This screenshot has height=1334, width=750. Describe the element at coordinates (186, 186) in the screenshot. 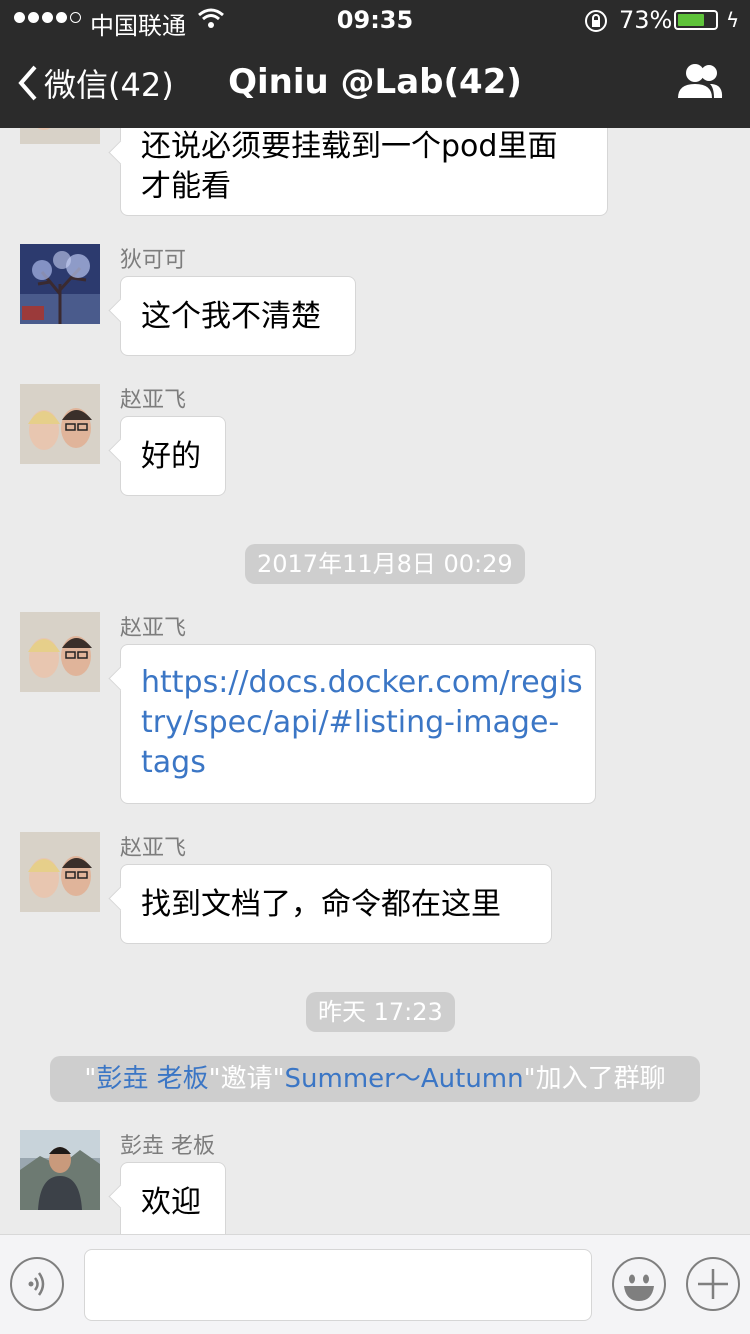

I see `message-text: 才能看` at that location.